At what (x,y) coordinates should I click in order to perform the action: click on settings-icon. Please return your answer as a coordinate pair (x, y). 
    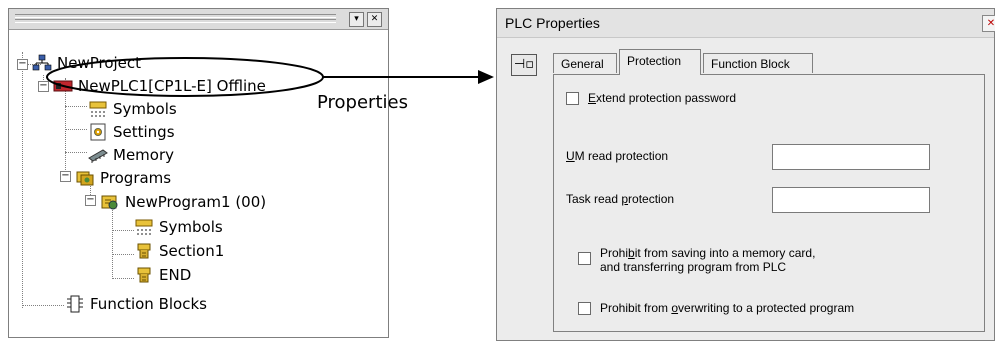
    Looking at the image, I should click on (98, 132).